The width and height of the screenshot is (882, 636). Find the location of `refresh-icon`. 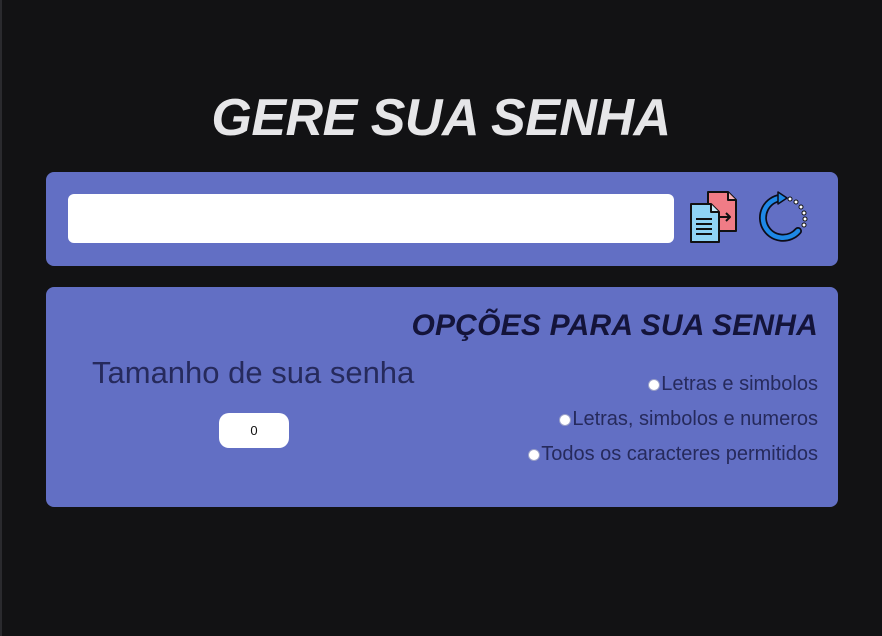

refresh-icon is located at coordinates (783, 216).